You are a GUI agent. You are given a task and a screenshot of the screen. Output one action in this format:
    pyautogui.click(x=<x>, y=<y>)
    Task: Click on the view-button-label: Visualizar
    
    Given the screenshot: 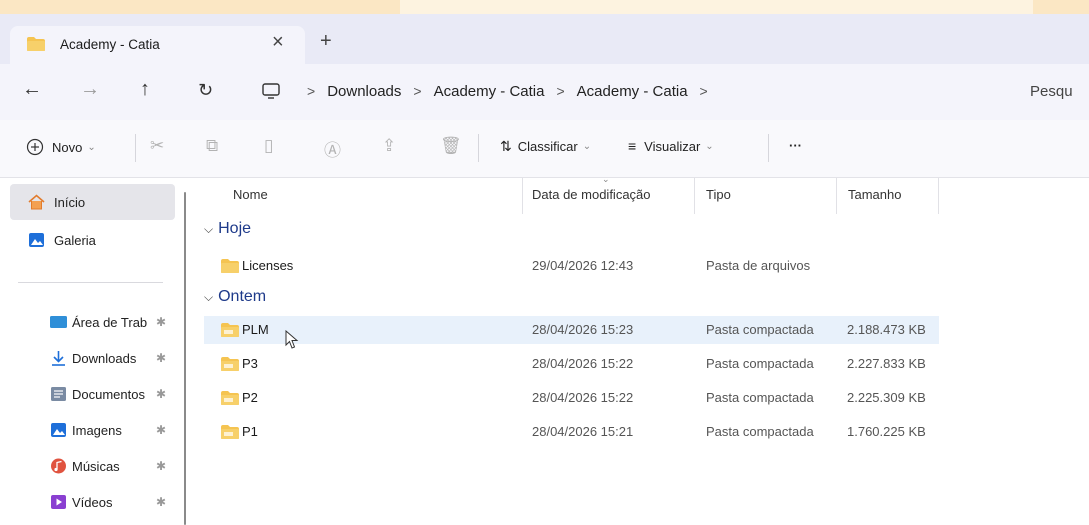 What is the action you would take?
    pyautogui.click(x=672, y=146)
    